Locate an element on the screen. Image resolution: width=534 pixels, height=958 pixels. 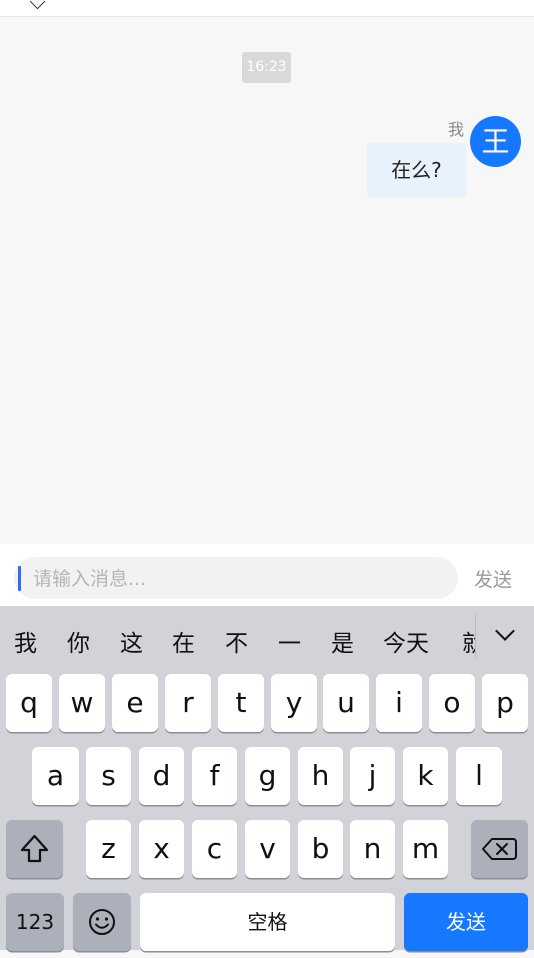
key-x: x is located at coordinates (161, 849).